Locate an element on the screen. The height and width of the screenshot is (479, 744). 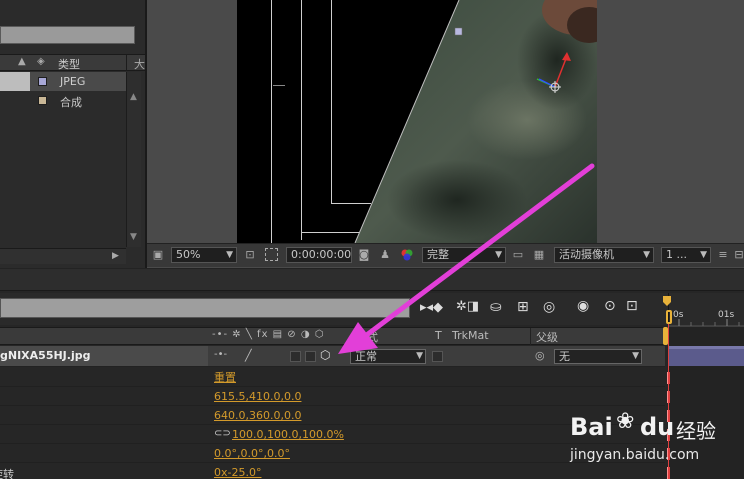
graph-editor-icon: ⊡ is located at coordinates (632, 306).